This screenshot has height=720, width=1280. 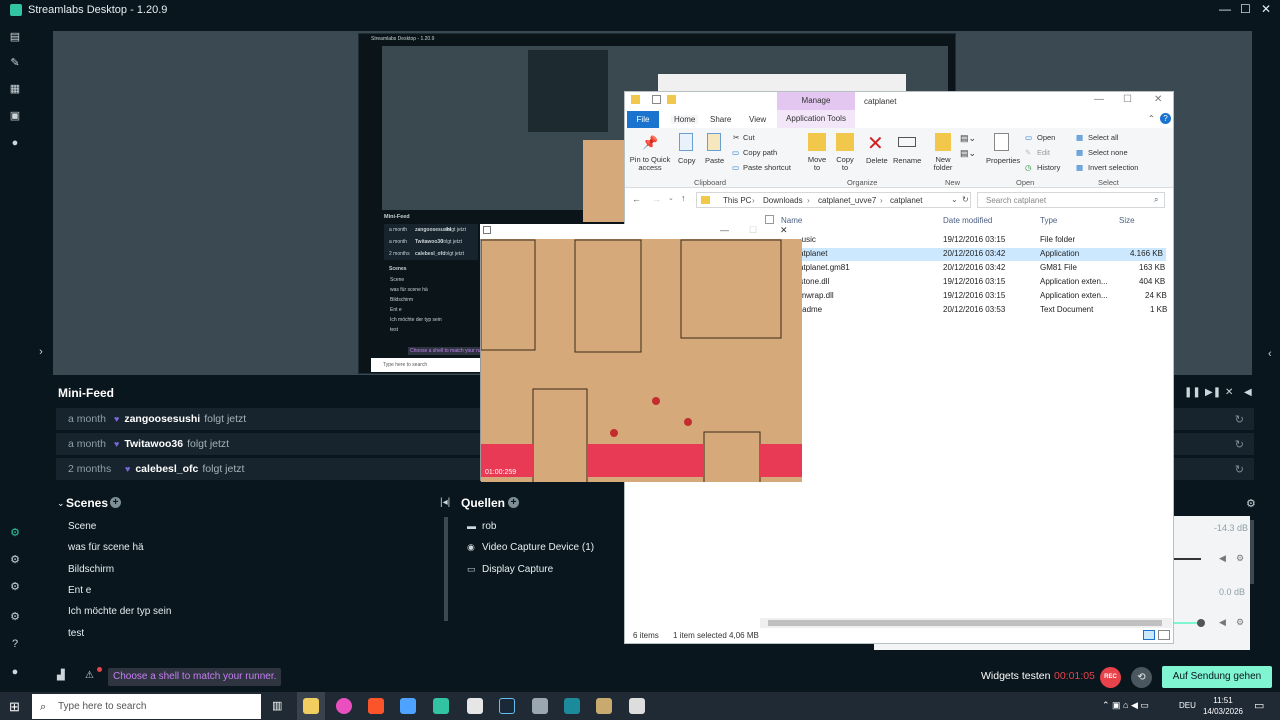 What do you see at coordinates (1223, 706) in the screenshot?
I see `taskbar-clock: 11:51 14/03/2026` at bounding box center [1223, 706].